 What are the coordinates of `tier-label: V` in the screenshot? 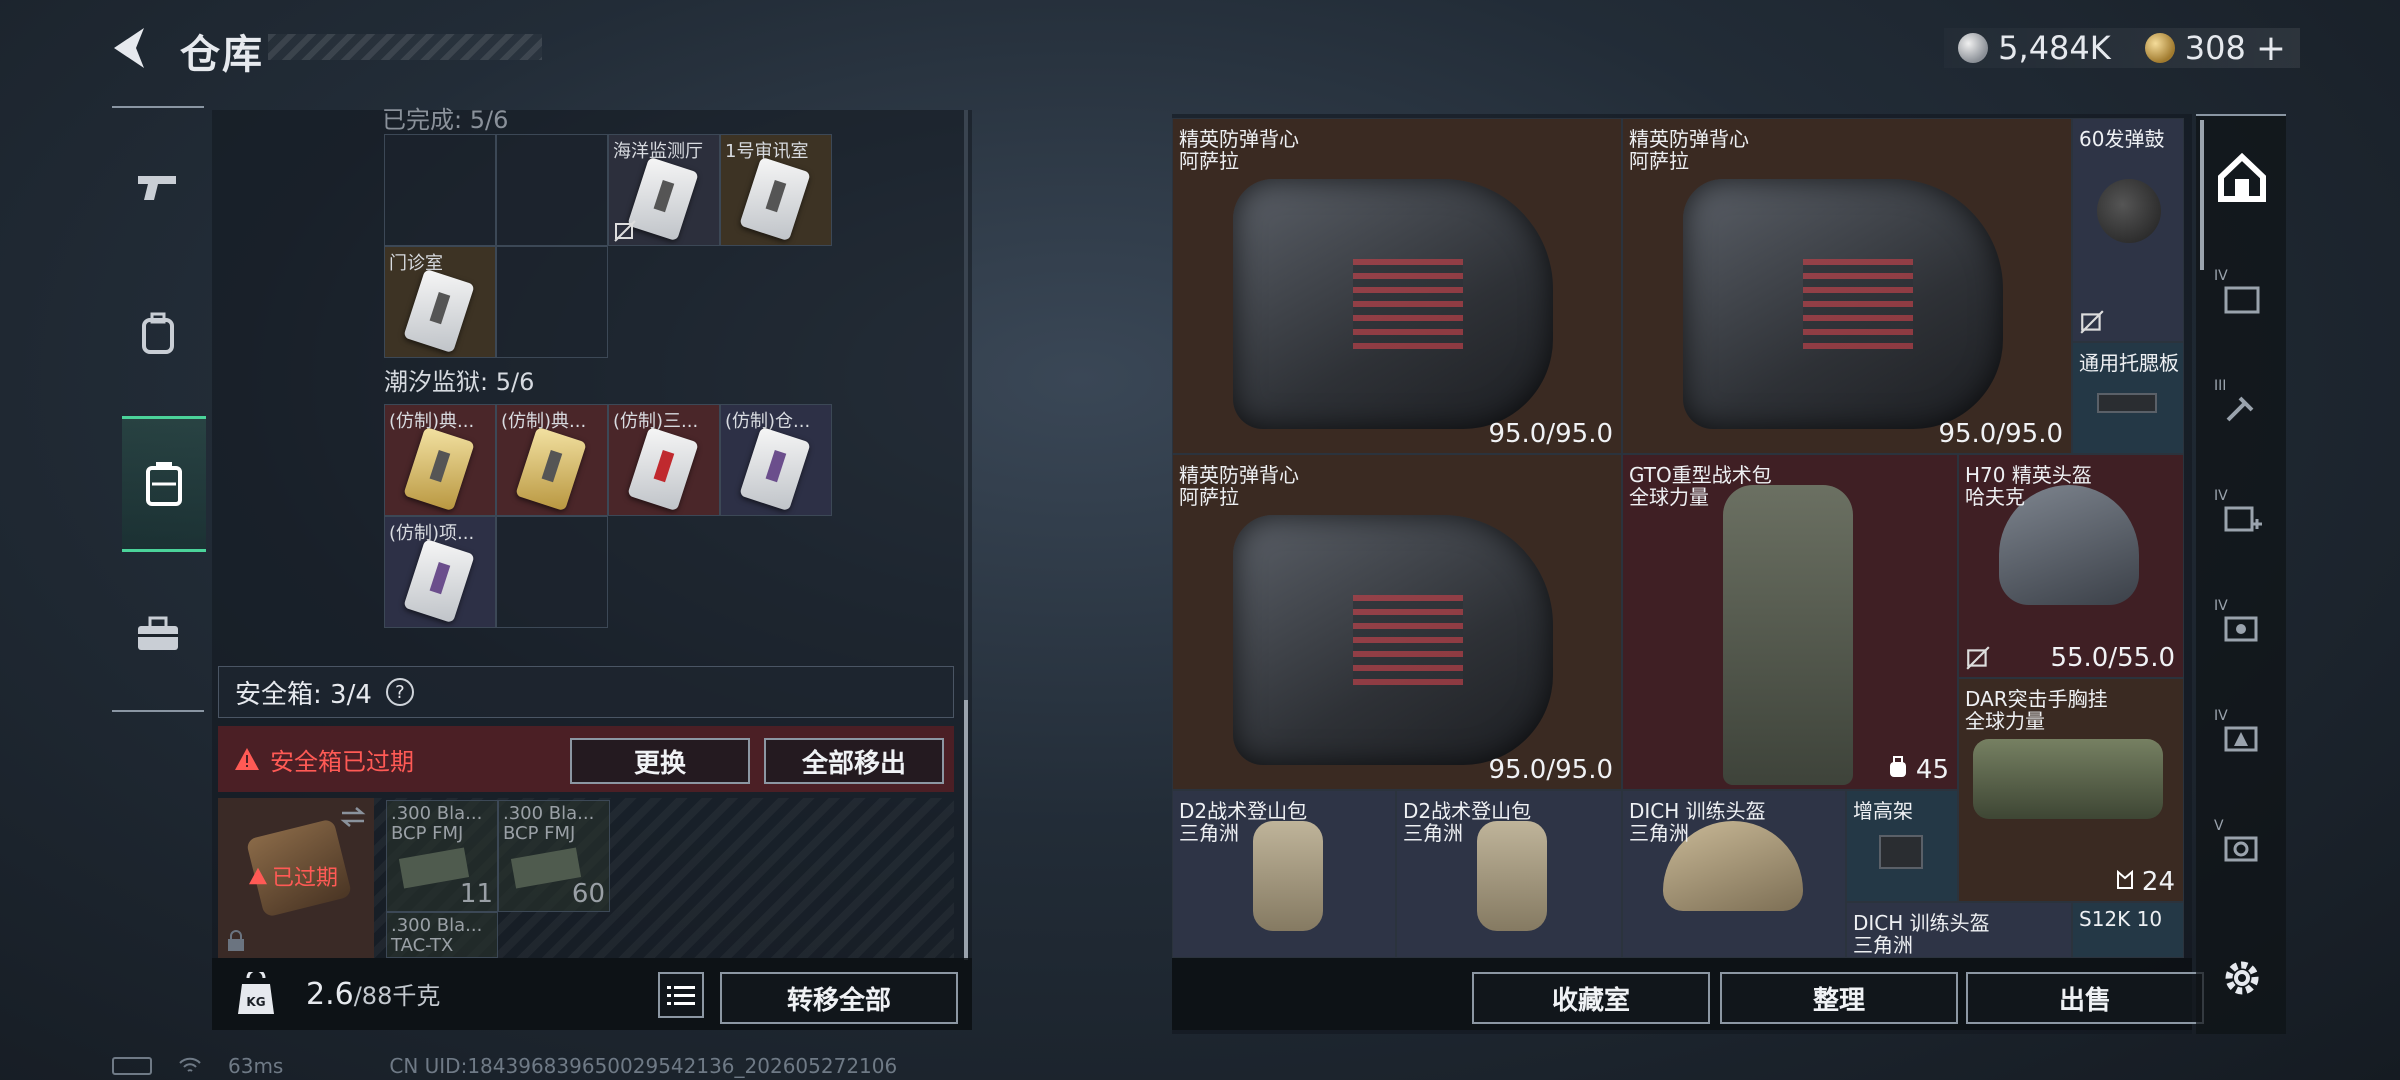 It's located at (2219, 826).